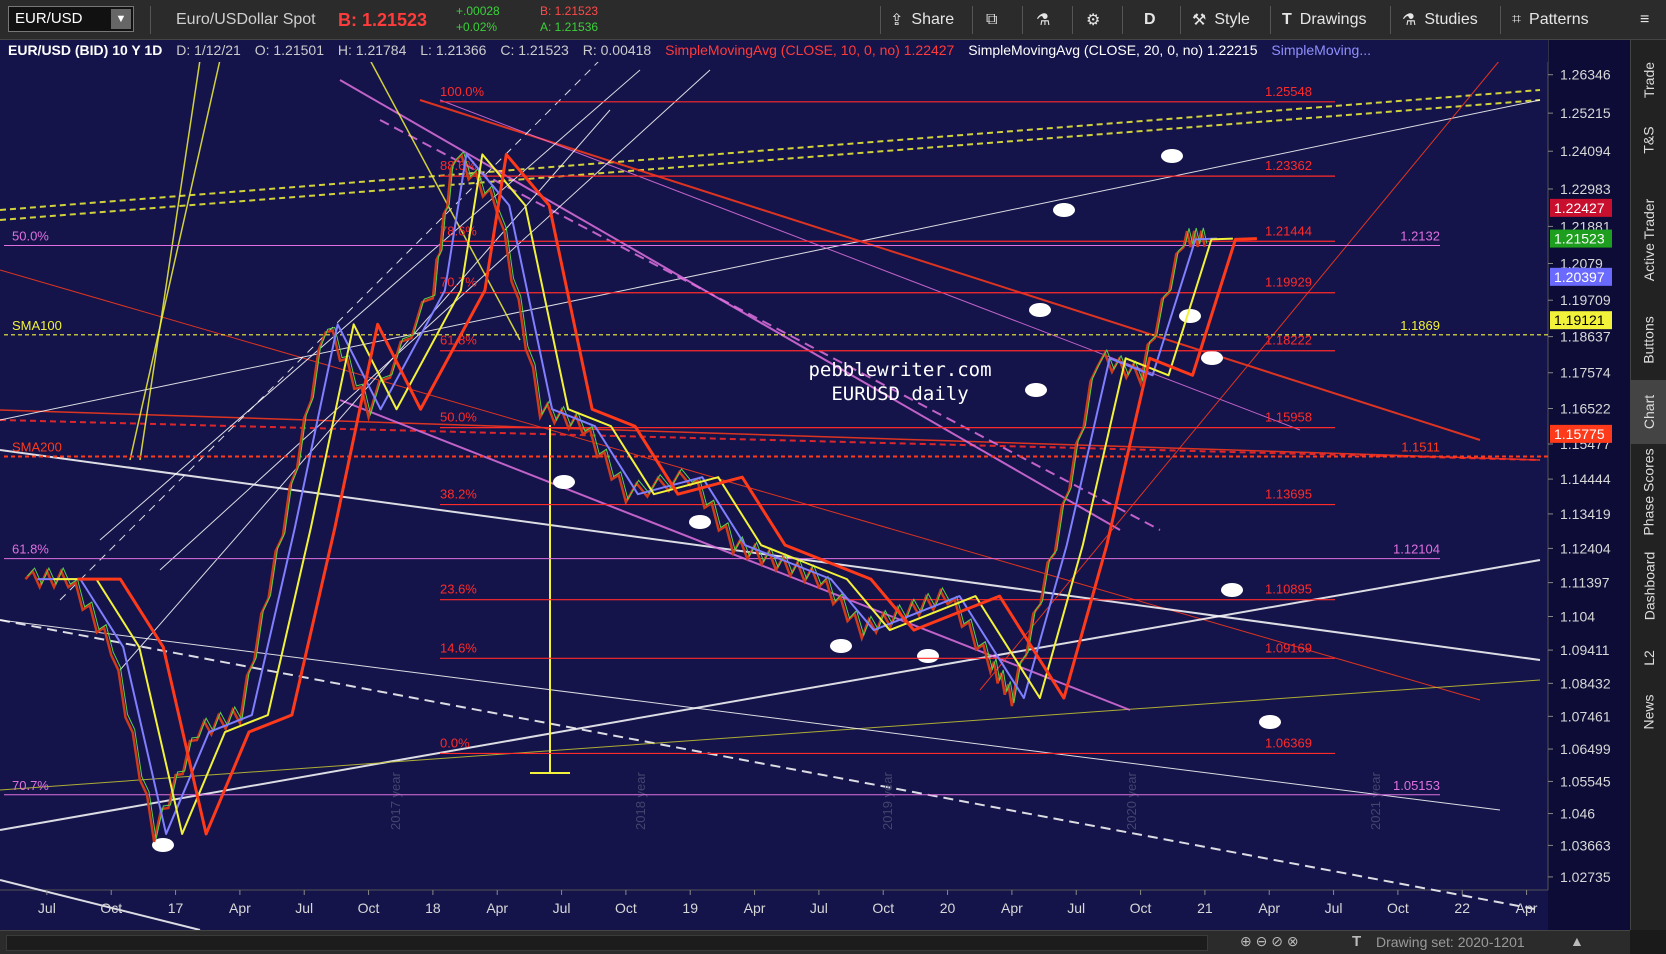 Image resolution: width=1666 pixels, height=954 pixels. What do you see at coordinates (1577, 941) in the screenshot?
I see `drawing-menu-icon: ▲` at bounding box center [1577, 941].